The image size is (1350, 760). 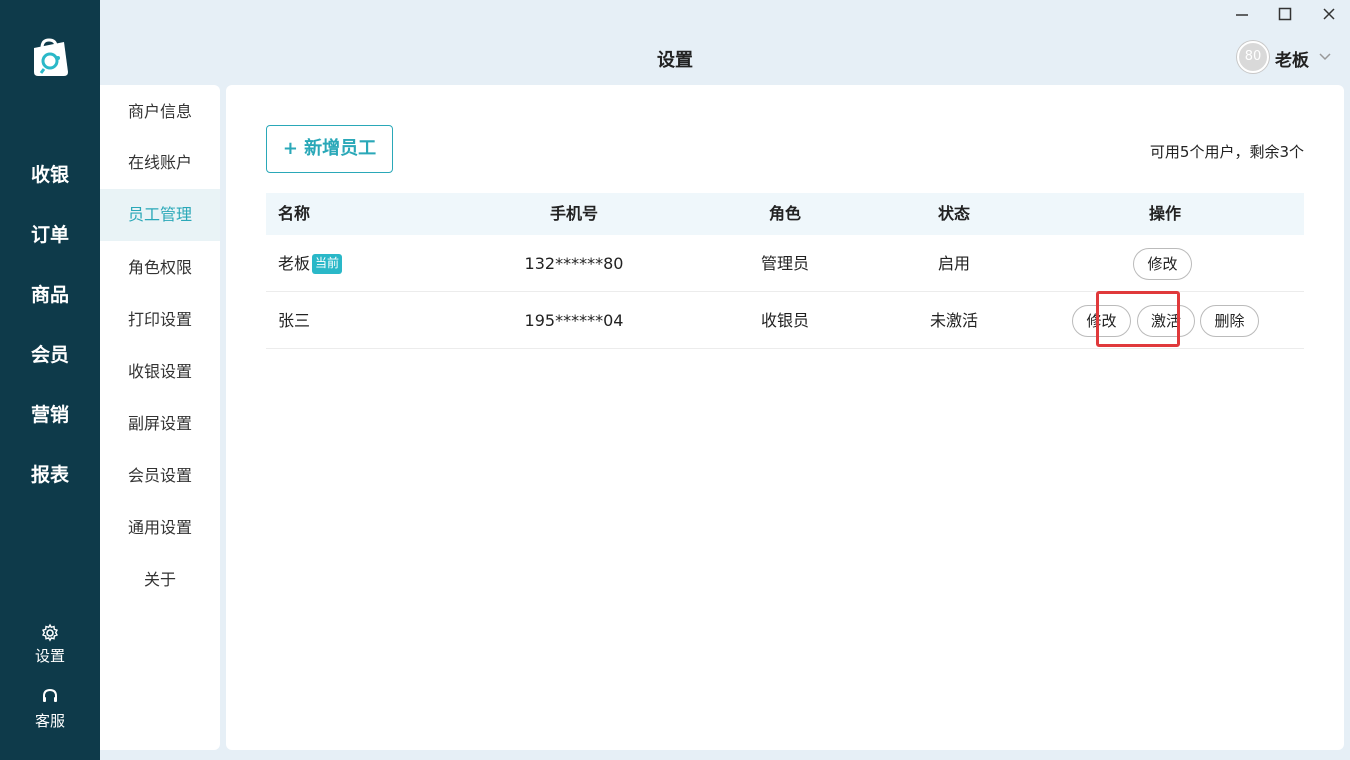 I want to click on table-row: 张三 195******04 收银员 未激活 修改 激活 删除, so click(x=785, y=320).